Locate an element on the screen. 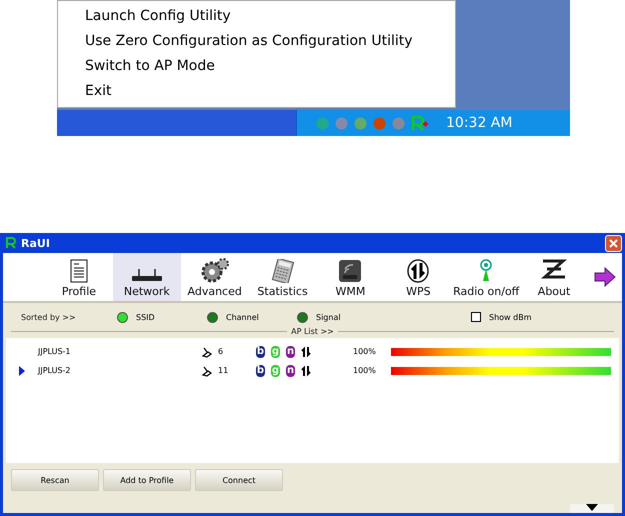 Image resolution: width=625 pixels, height=516 pixels. gear-icon is located at coordinates (215, 270).